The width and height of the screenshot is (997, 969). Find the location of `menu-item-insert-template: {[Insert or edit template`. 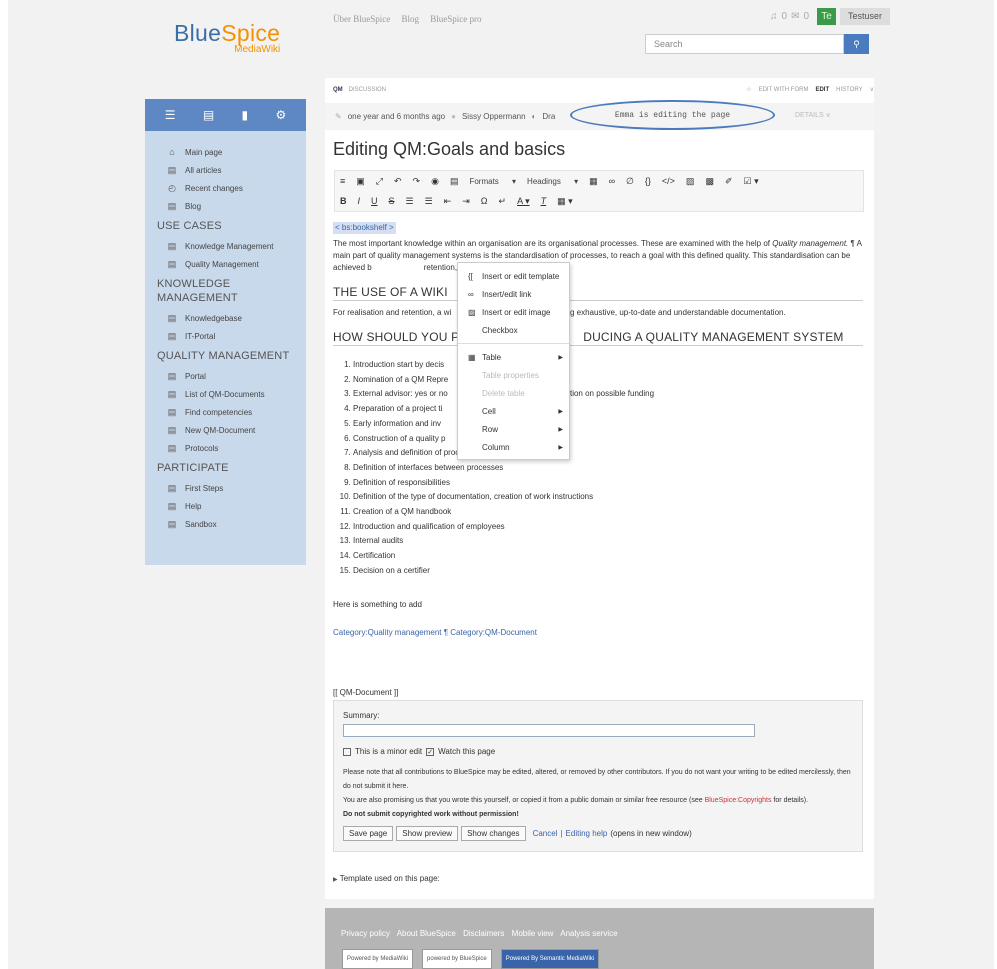

menu-item-insert-template: {[Insert or edit template is located at coordinates (513, 276).